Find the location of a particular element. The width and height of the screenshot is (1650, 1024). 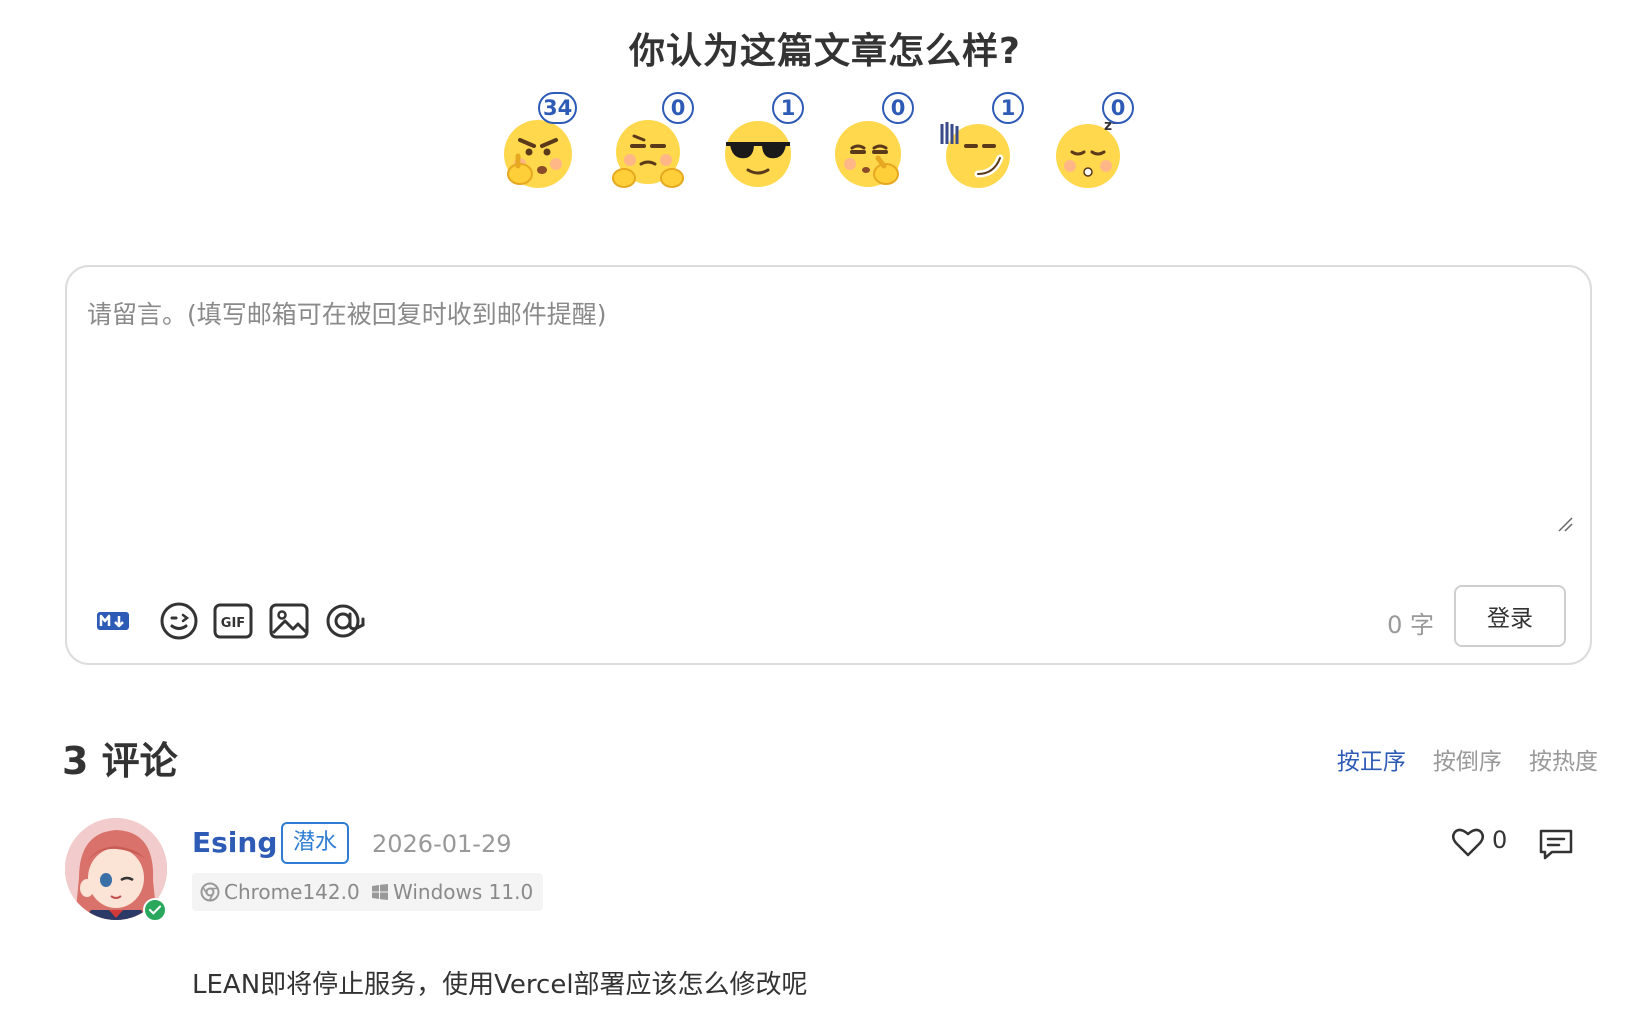

angry-thinking-emoji-icon is located at coordinates (538, 154).